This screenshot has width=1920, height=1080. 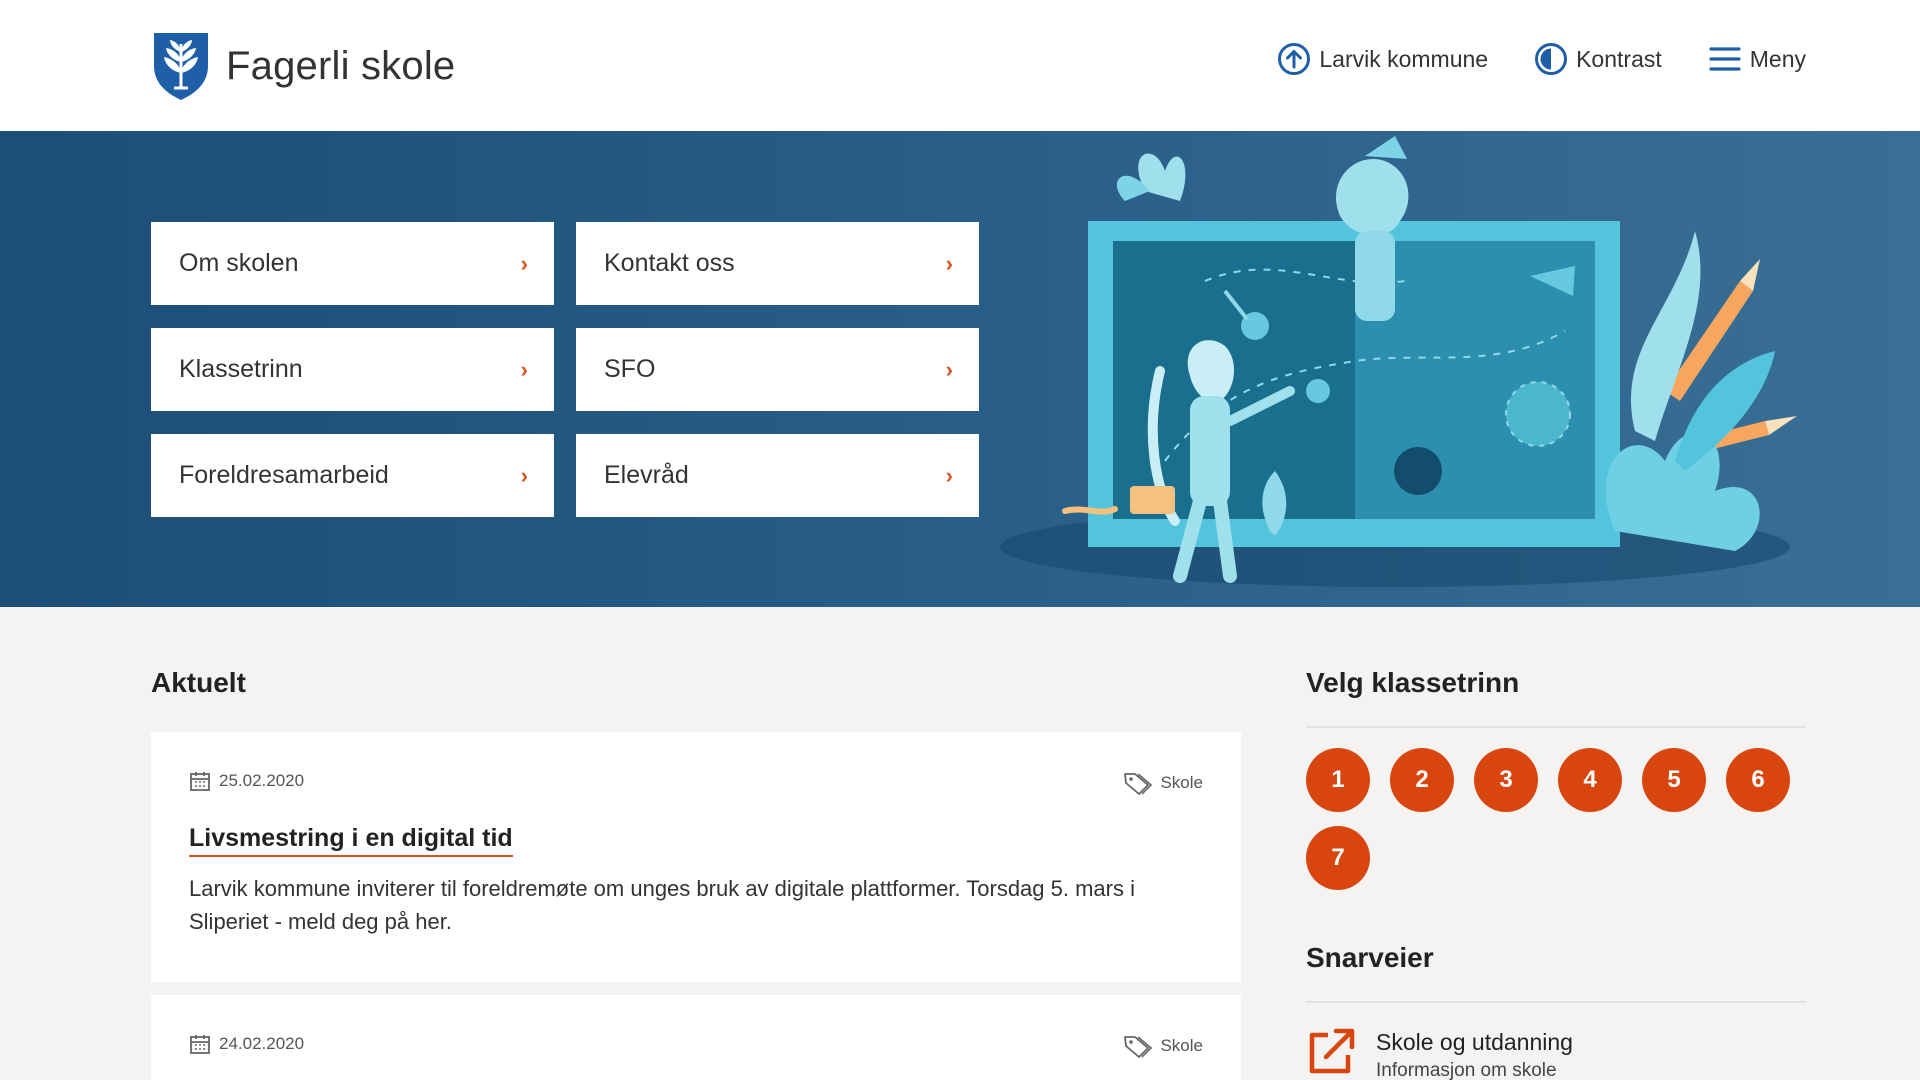 What do you see at coordinates (1338, 780) in the screenshot?
I see `grade-button-1: 1` at bounding box center [1338, 780].